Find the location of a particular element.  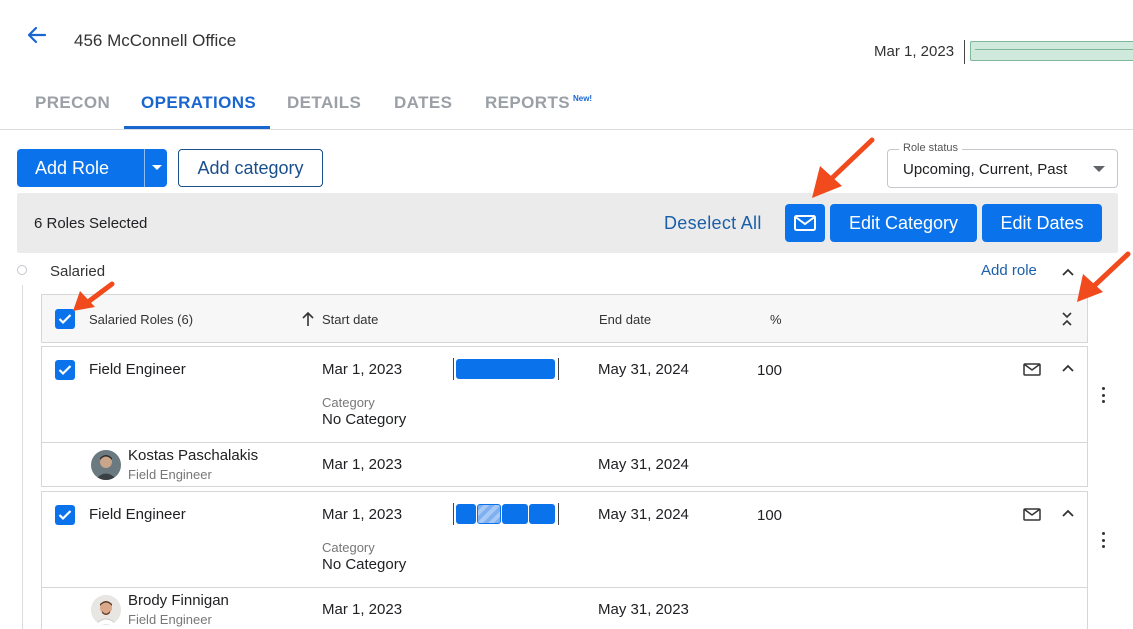

active-tab-indicator is located at coordinates (197, 127).